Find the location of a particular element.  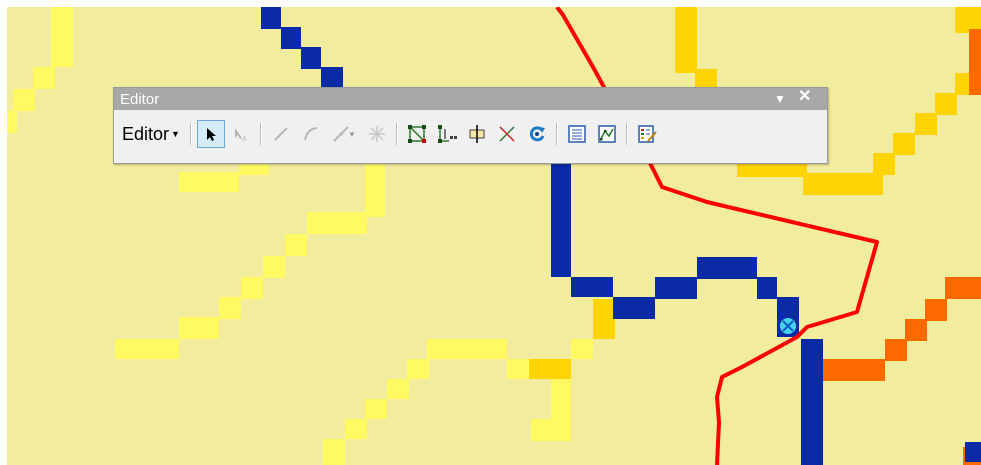

end-point-arc-button is located at coordinates (311, 134).